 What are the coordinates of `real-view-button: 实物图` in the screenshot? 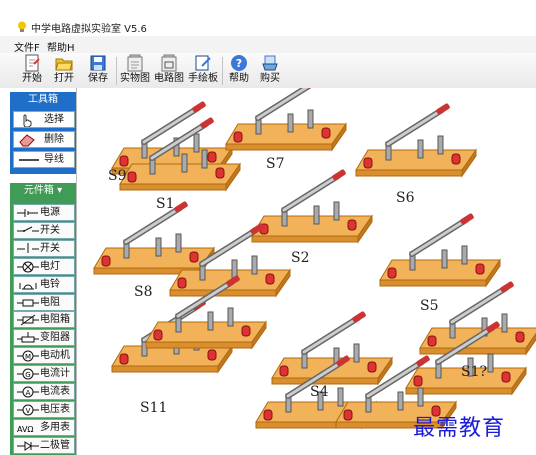 It's located at (135, 71).